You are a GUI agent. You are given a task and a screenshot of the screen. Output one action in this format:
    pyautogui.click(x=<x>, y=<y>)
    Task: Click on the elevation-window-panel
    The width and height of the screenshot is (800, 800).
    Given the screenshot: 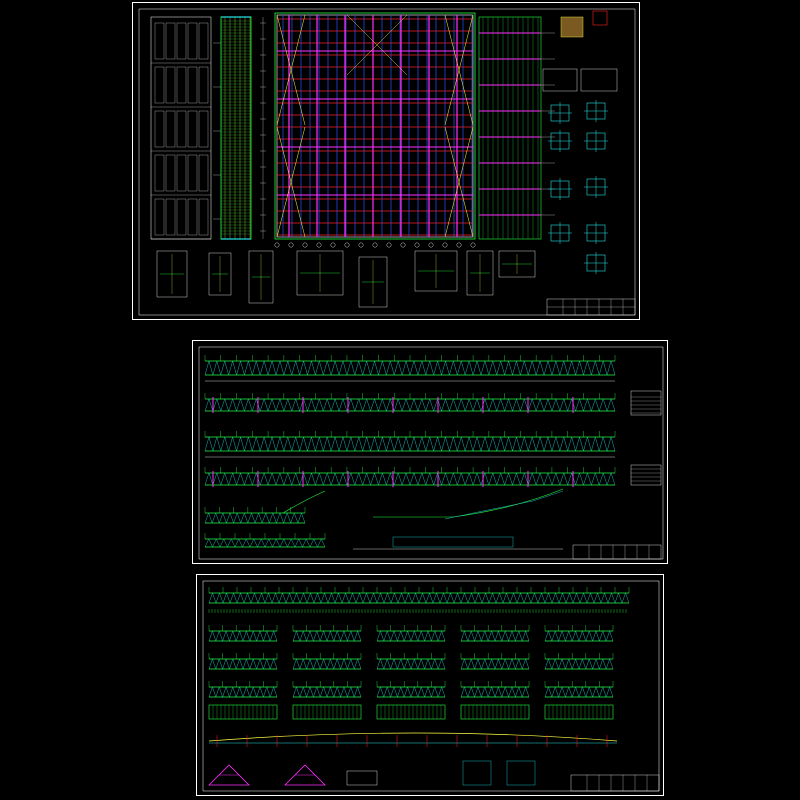 What is the action you would take?
    pyautogui.click(x=192, y=41)
    